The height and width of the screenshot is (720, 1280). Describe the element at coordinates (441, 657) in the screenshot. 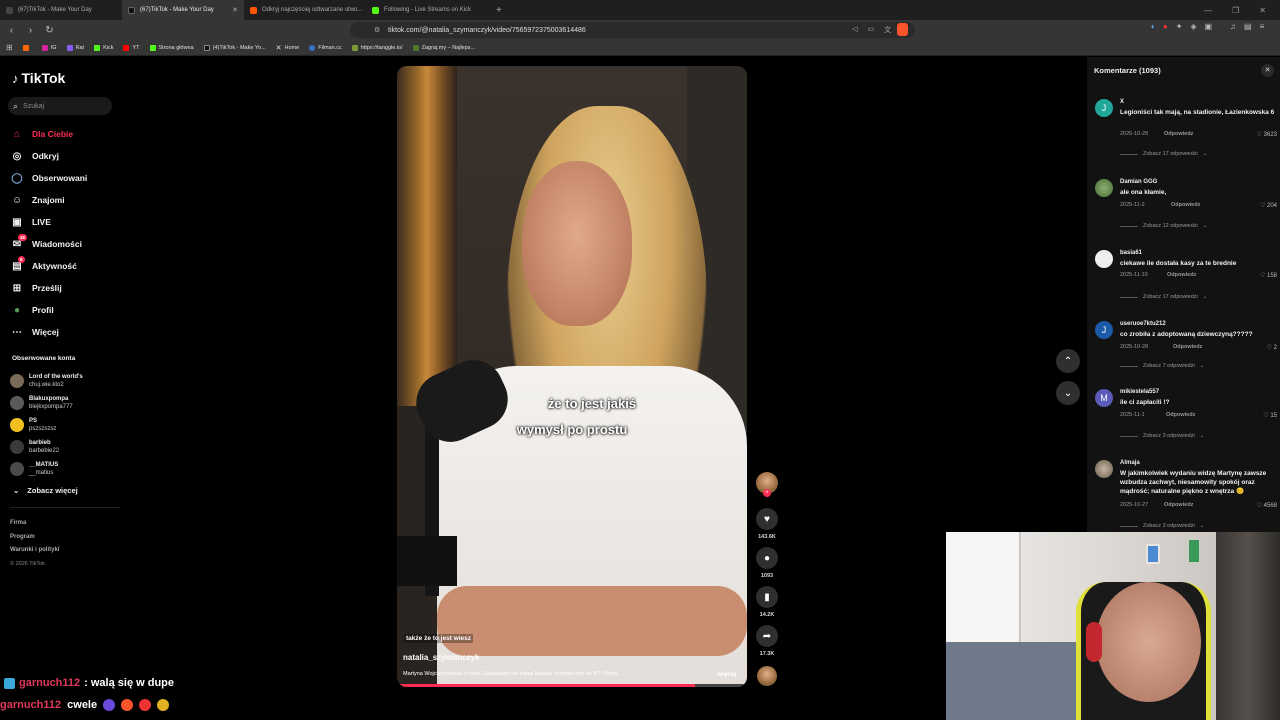

I see `video-author: natalia_szymanczyk` at that location.